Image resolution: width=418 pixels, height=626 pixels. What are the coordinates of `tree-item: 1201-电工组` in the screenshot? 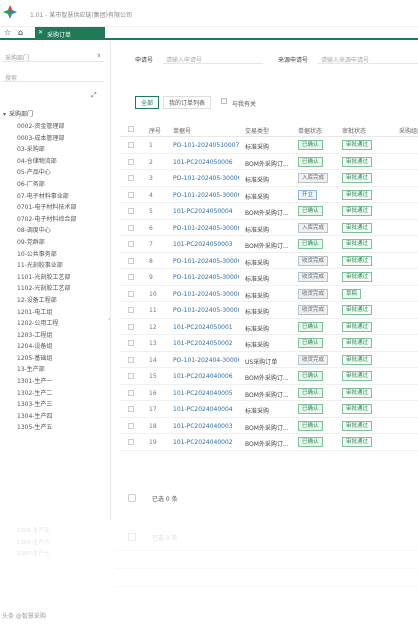 It's located at (46, 313).